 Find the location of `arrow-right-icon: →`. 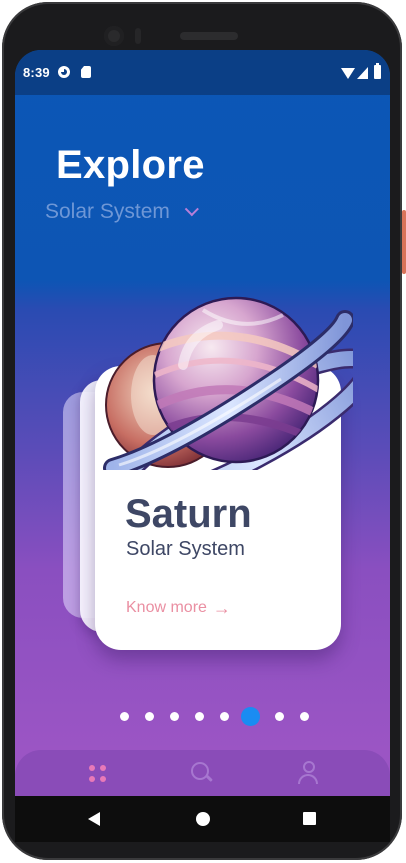

arrow-right-icon: → is located at coordinates (221, 608).